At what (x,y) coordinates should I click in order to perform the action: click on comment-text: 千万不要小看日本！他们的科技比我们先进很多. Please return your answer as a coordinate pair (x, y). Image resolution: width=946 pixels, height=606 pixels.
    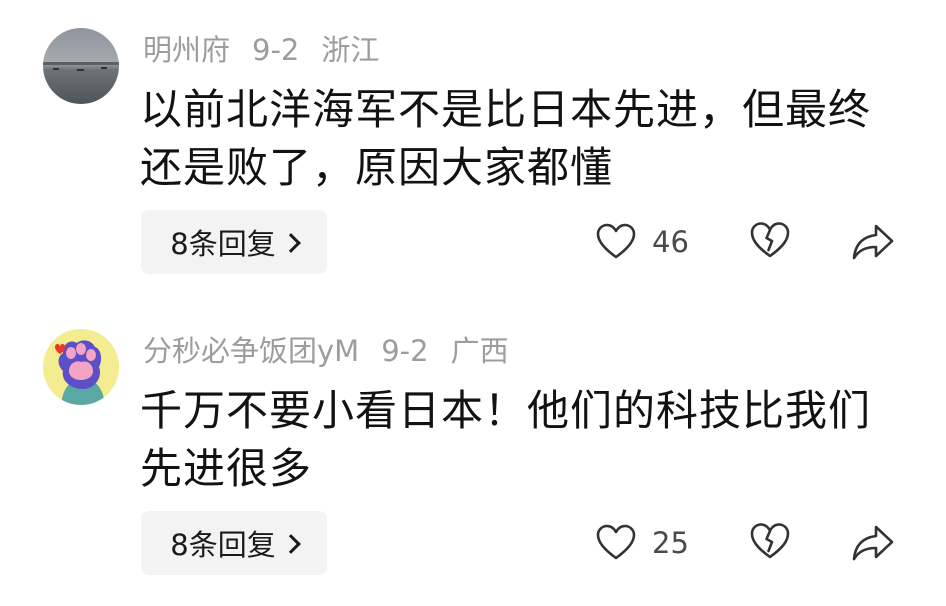
    Looking at the image, I should click on (506, 439).